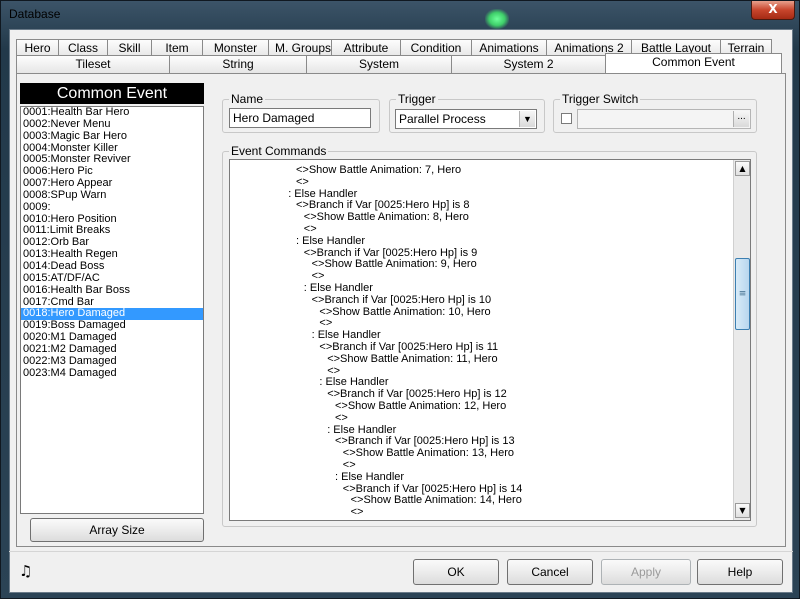  Describe the element at coordinates (300, 118) in the screenshot. I see `name-input: Hero Damaged` at that location.